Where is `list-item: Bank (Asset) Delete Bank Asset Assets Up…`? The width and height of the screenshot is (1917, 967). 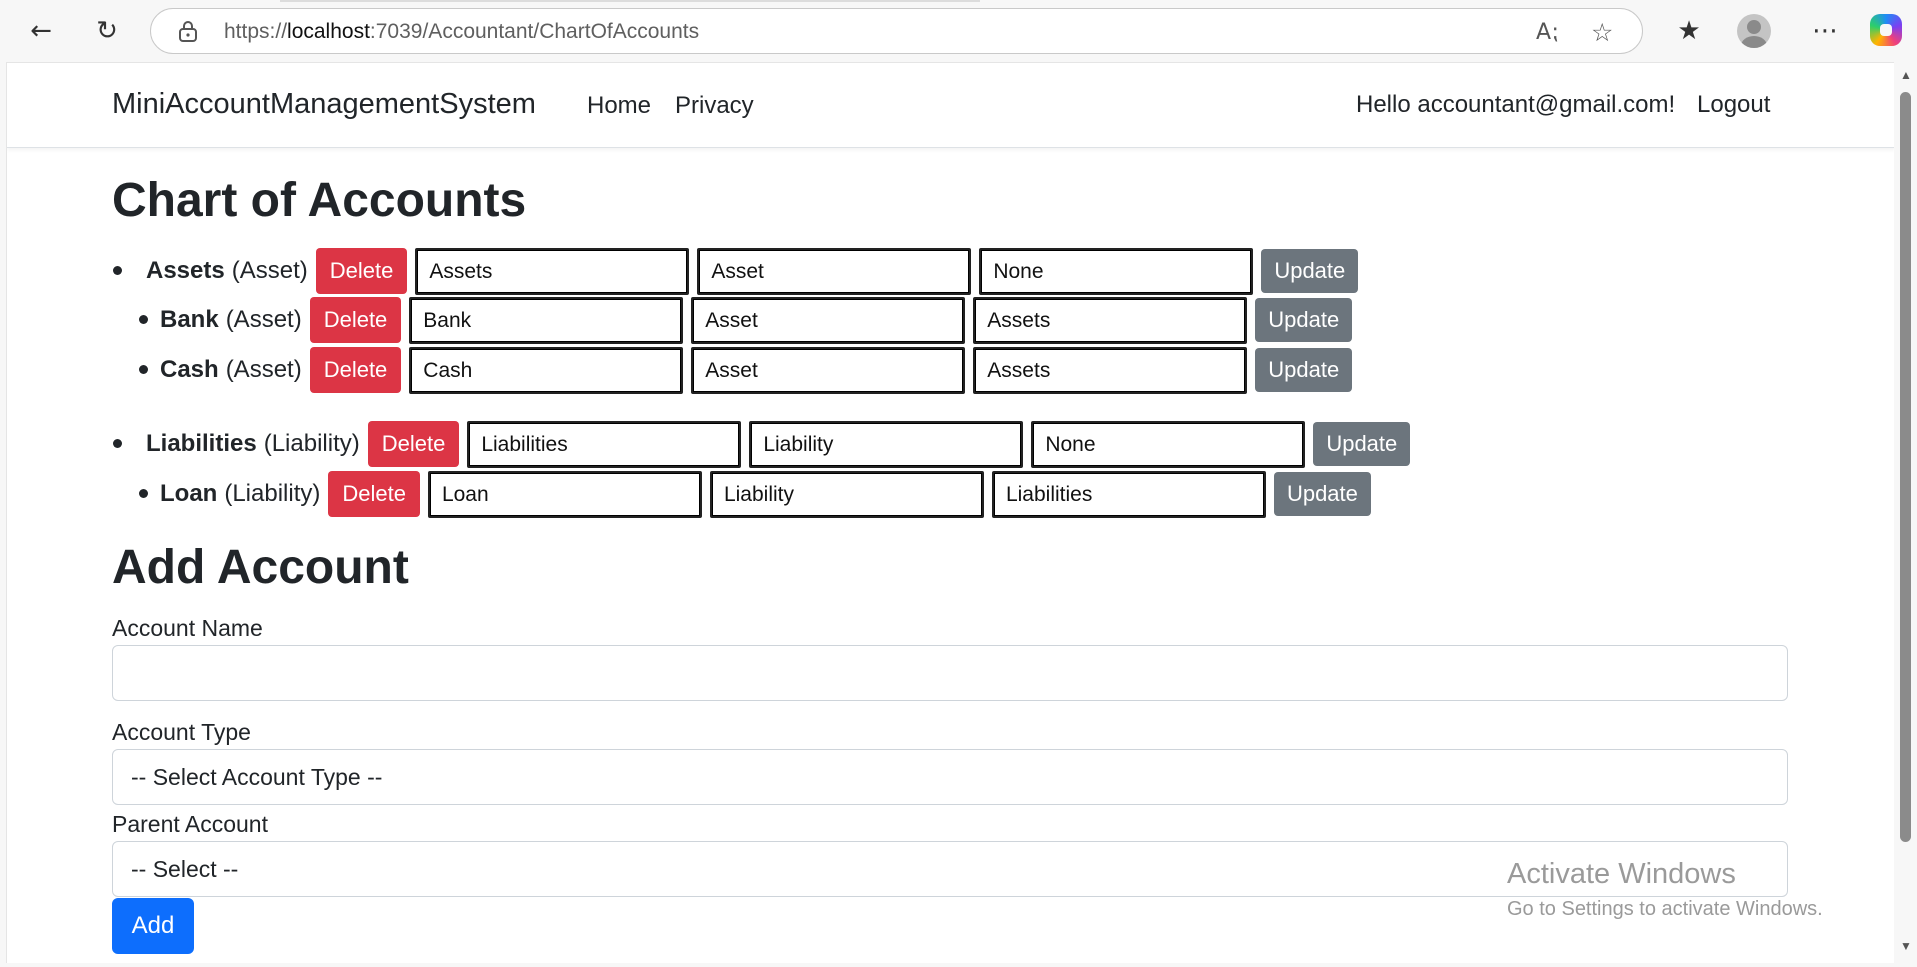
list-item: Bank (Asset) Delete Bank Asset Assets Up… is located at coordinates (756, 320).